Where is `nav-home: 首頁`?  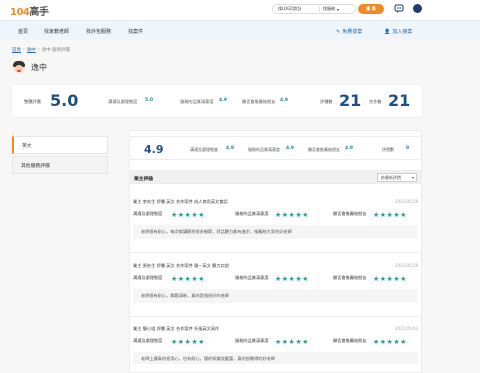
nav-home: 首頁 is located at coordinates (23, 31).